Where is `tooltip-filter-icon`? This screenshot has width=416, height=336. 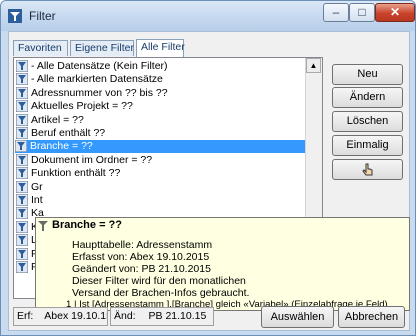 tooltip-filter-icon is located at coordinates (43, 227).